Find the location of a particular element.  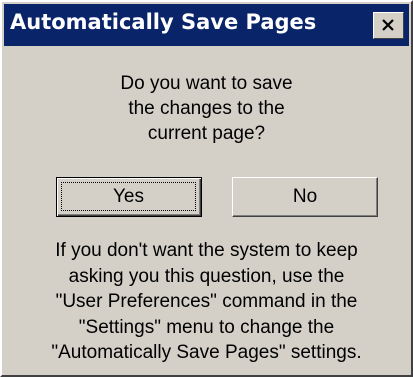

info-line: "Automatically Save Pages" settings. is located at coordinates (206, 352).